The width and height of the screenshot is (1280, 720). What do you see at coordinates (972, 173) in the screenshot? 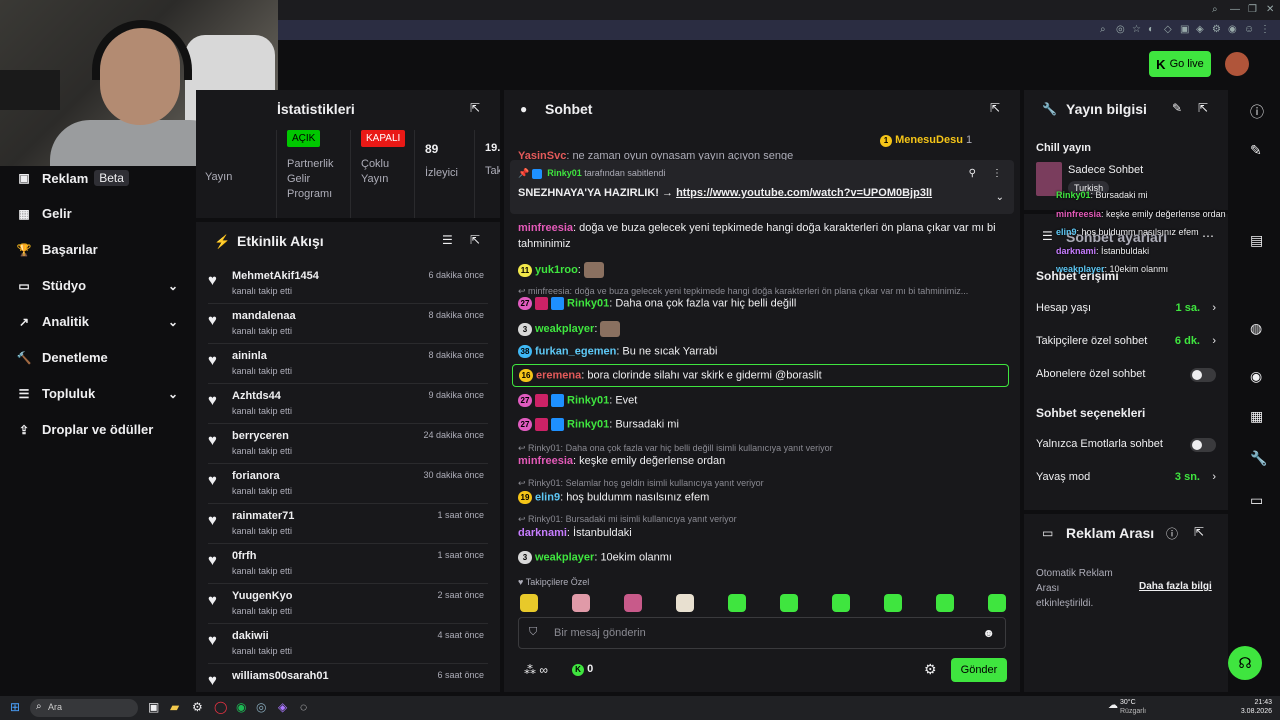
I see `unpin-icon: ⚲` at bounding box center [972, 173].